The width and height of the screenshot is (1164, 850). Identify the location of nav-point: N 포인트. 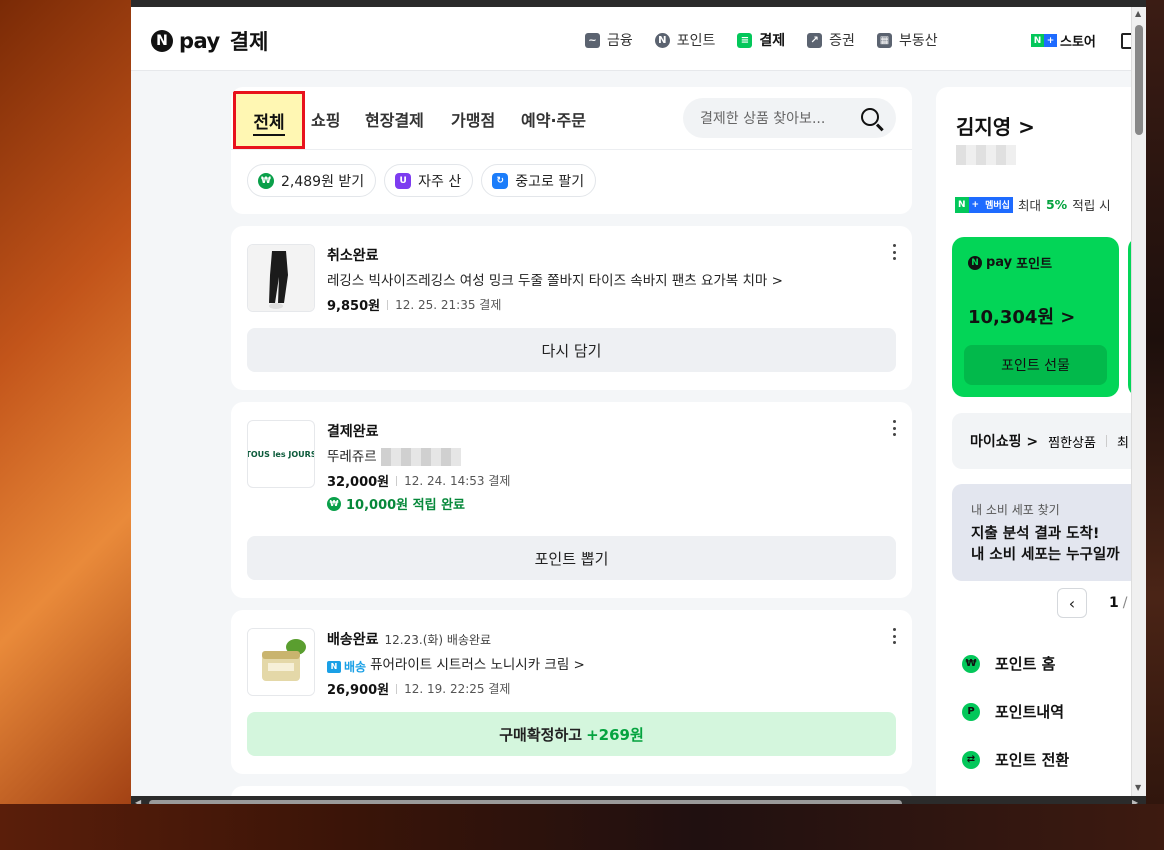
(685, 40).